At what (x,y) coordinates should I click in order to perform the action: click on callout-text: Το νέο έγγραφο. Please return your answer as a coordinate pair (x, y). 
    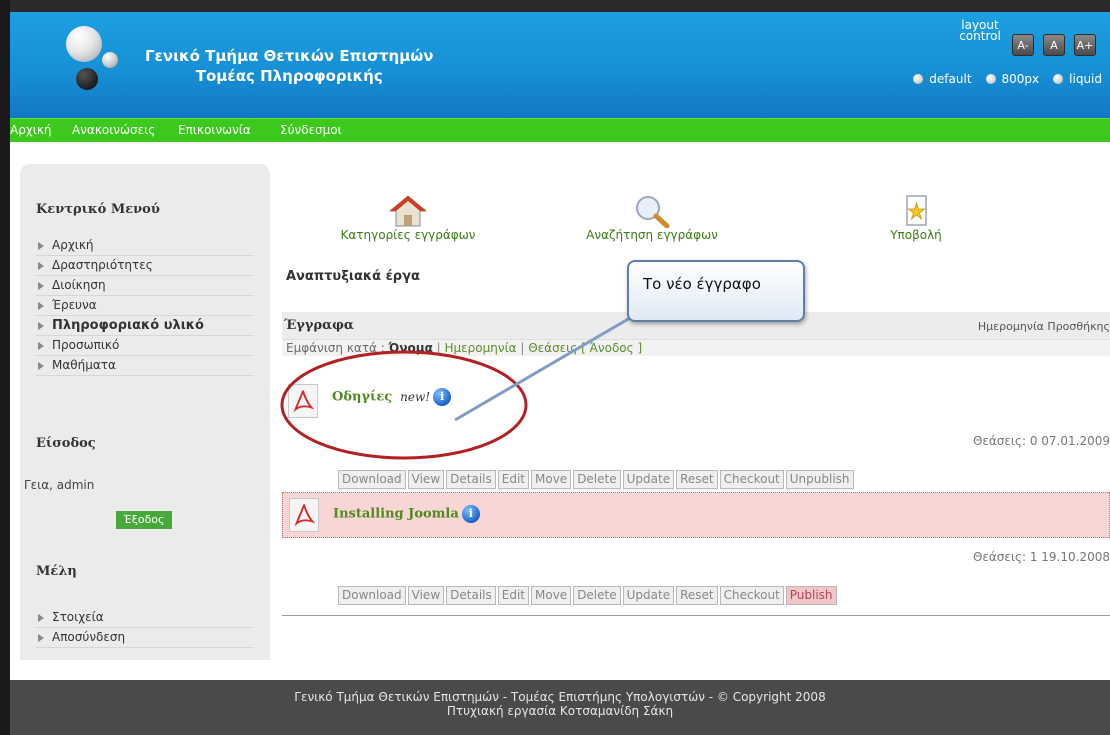
    Looking at the image, I should click on (702, 284).